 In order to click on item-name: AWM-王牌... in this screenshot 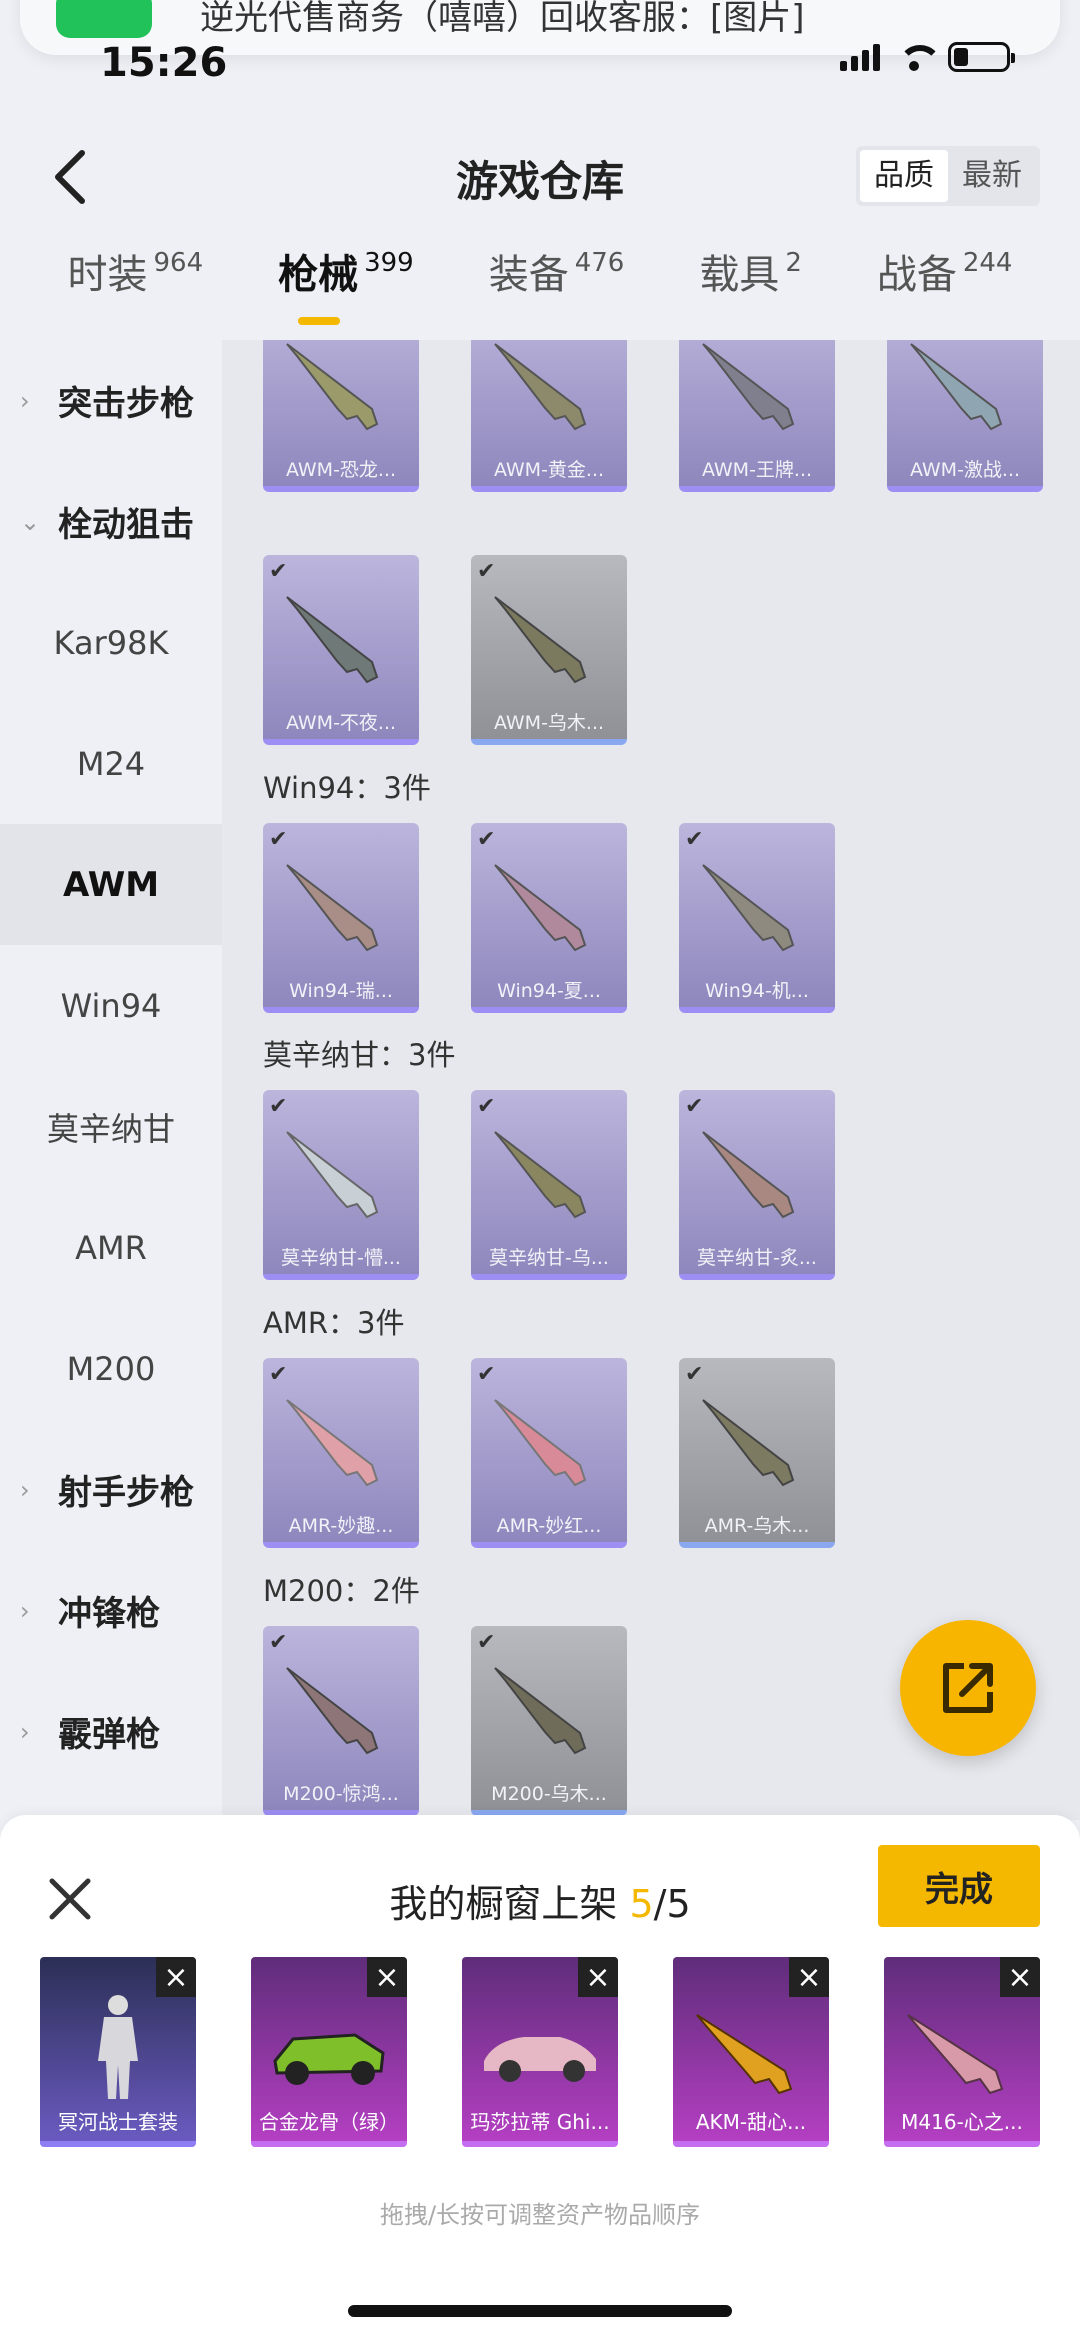, I will do `click(757, 470)`.